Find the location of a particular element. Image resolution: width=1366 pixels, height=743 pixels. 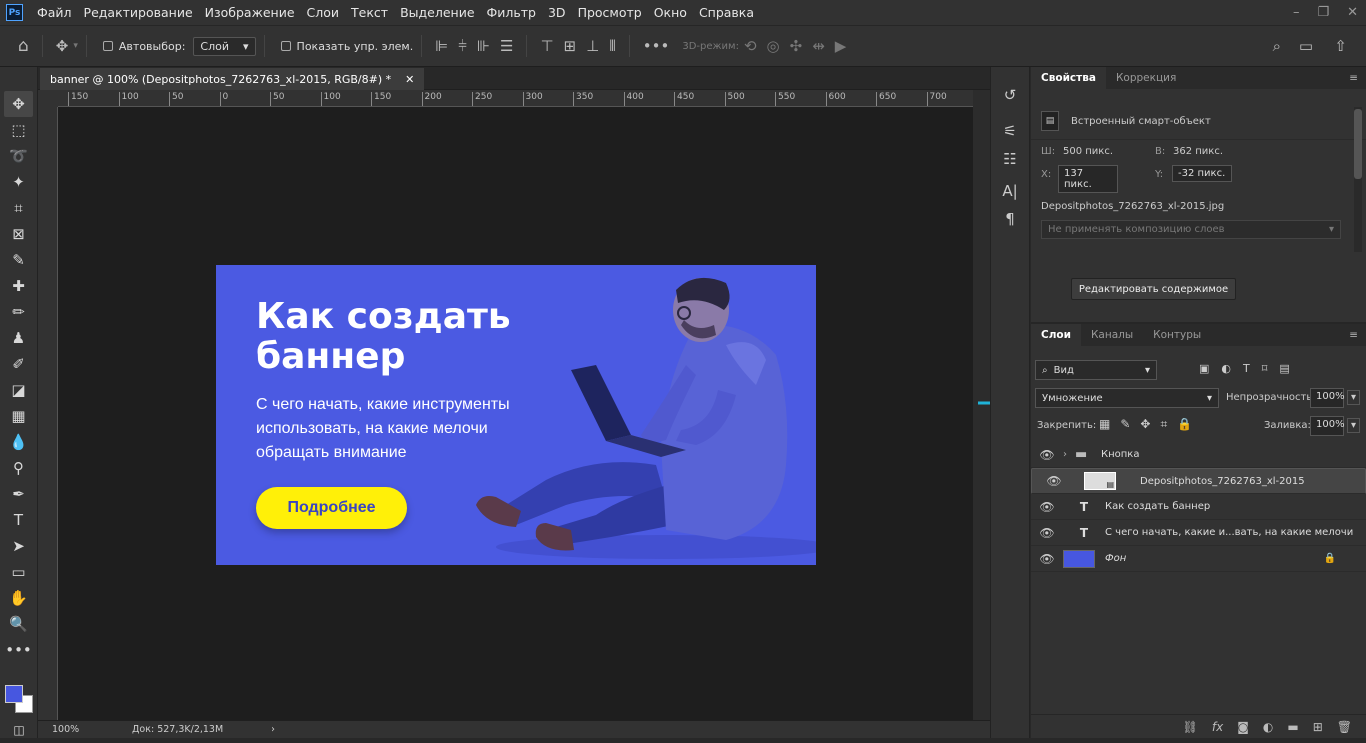

menu-filter: Фильтр is located at coordinates (511, 12).